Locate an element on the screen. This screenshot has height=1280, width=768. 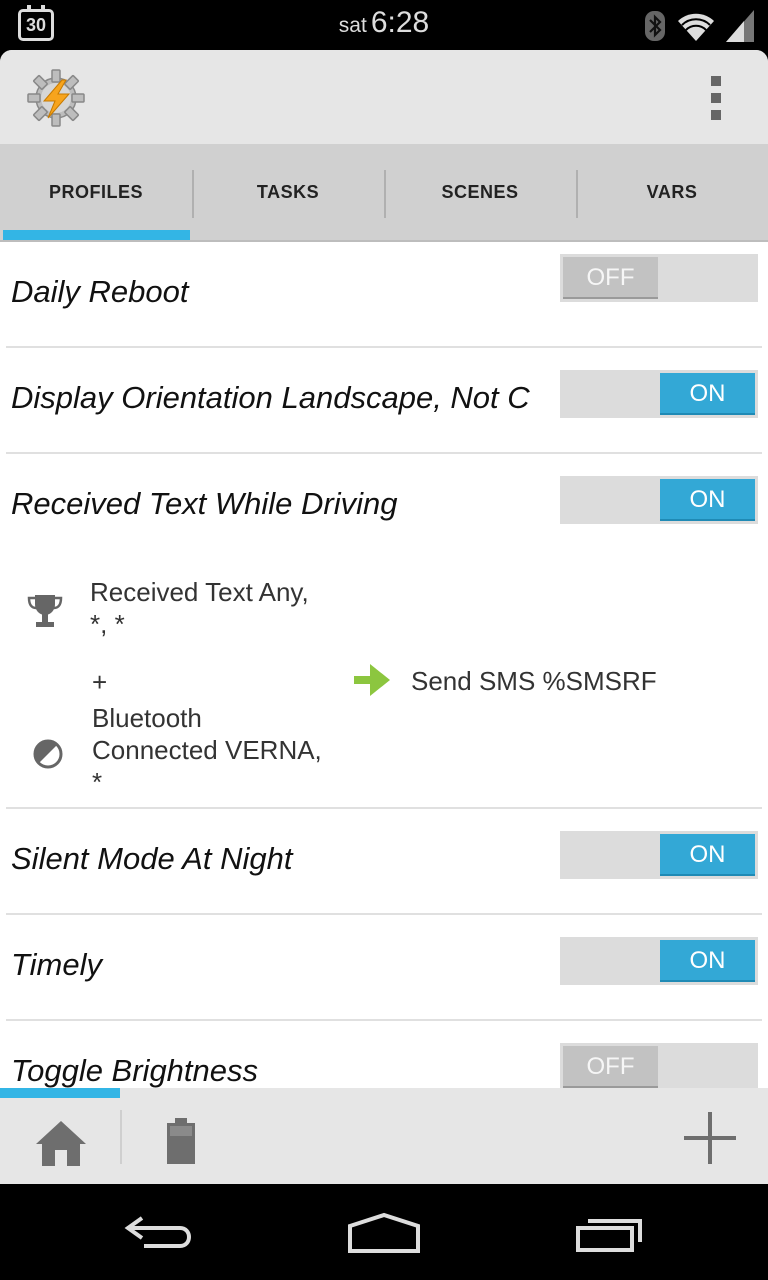
profile-row: Timely ON is located at coordinates (384, 968).